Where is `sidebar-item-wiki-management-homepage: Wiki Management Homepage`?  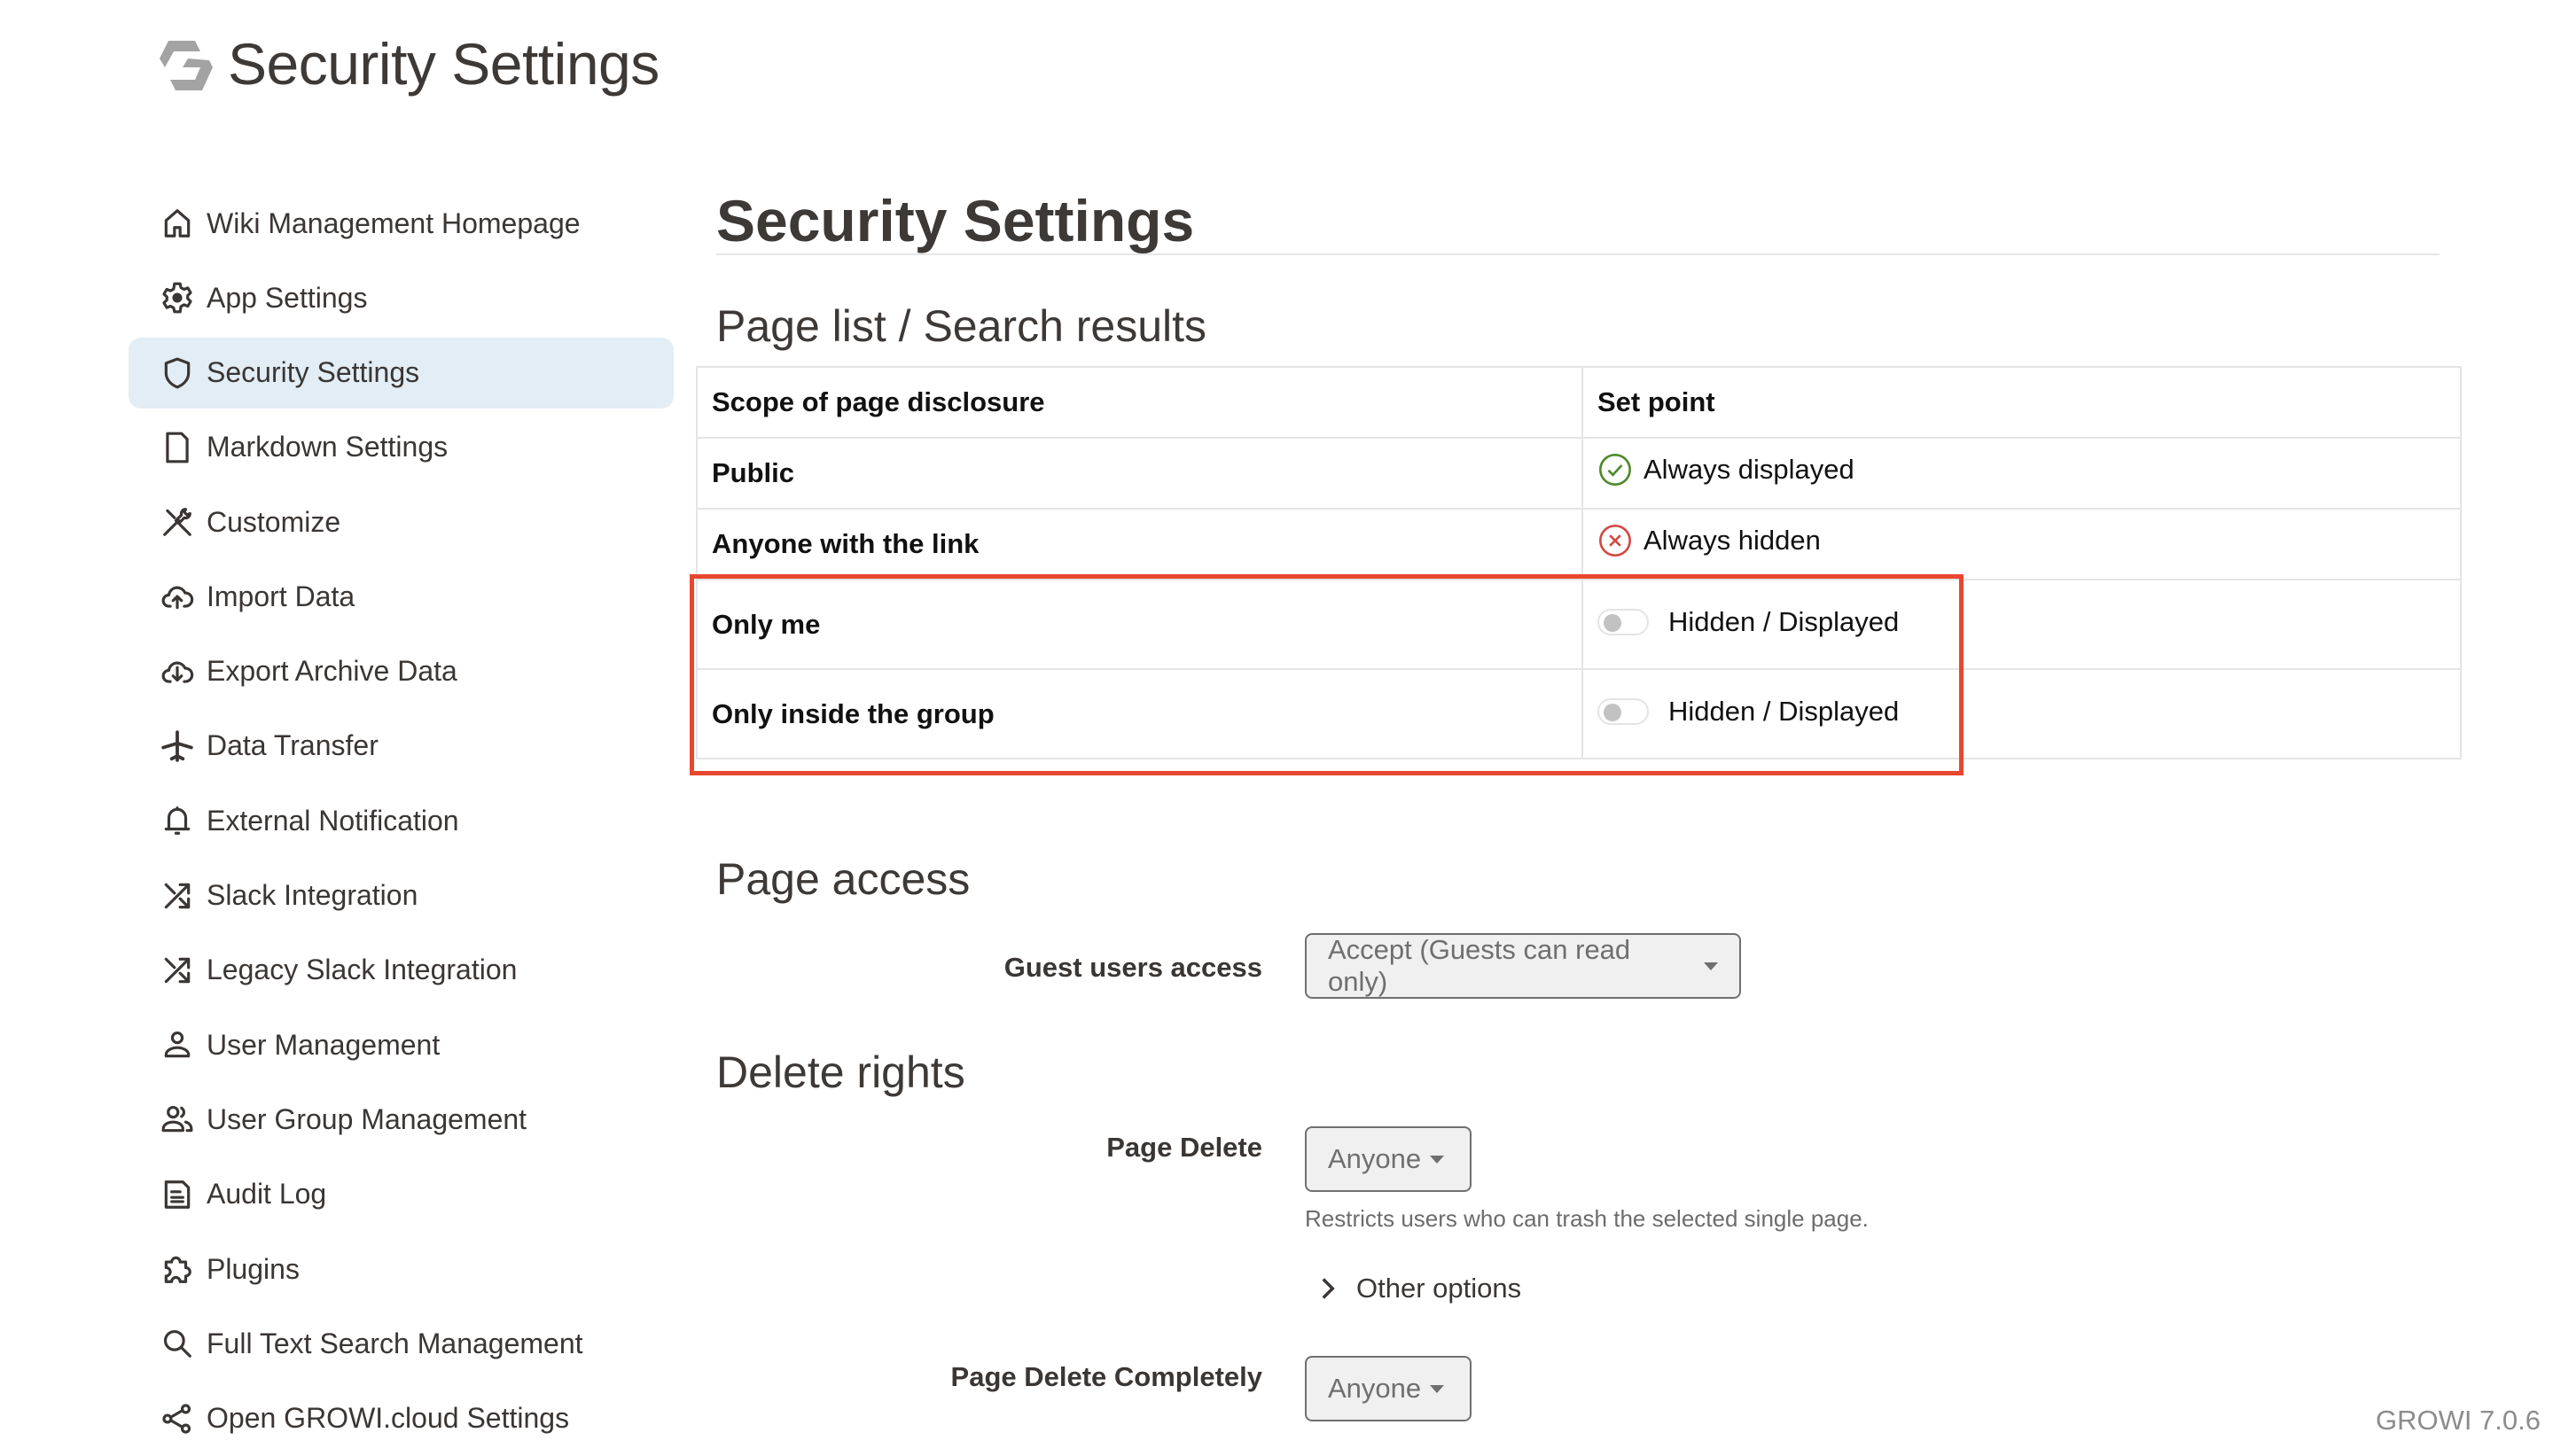
sidebar-item-wiki-management-homepage: Wiki Management Homepage is located at coordinates (401, 223).